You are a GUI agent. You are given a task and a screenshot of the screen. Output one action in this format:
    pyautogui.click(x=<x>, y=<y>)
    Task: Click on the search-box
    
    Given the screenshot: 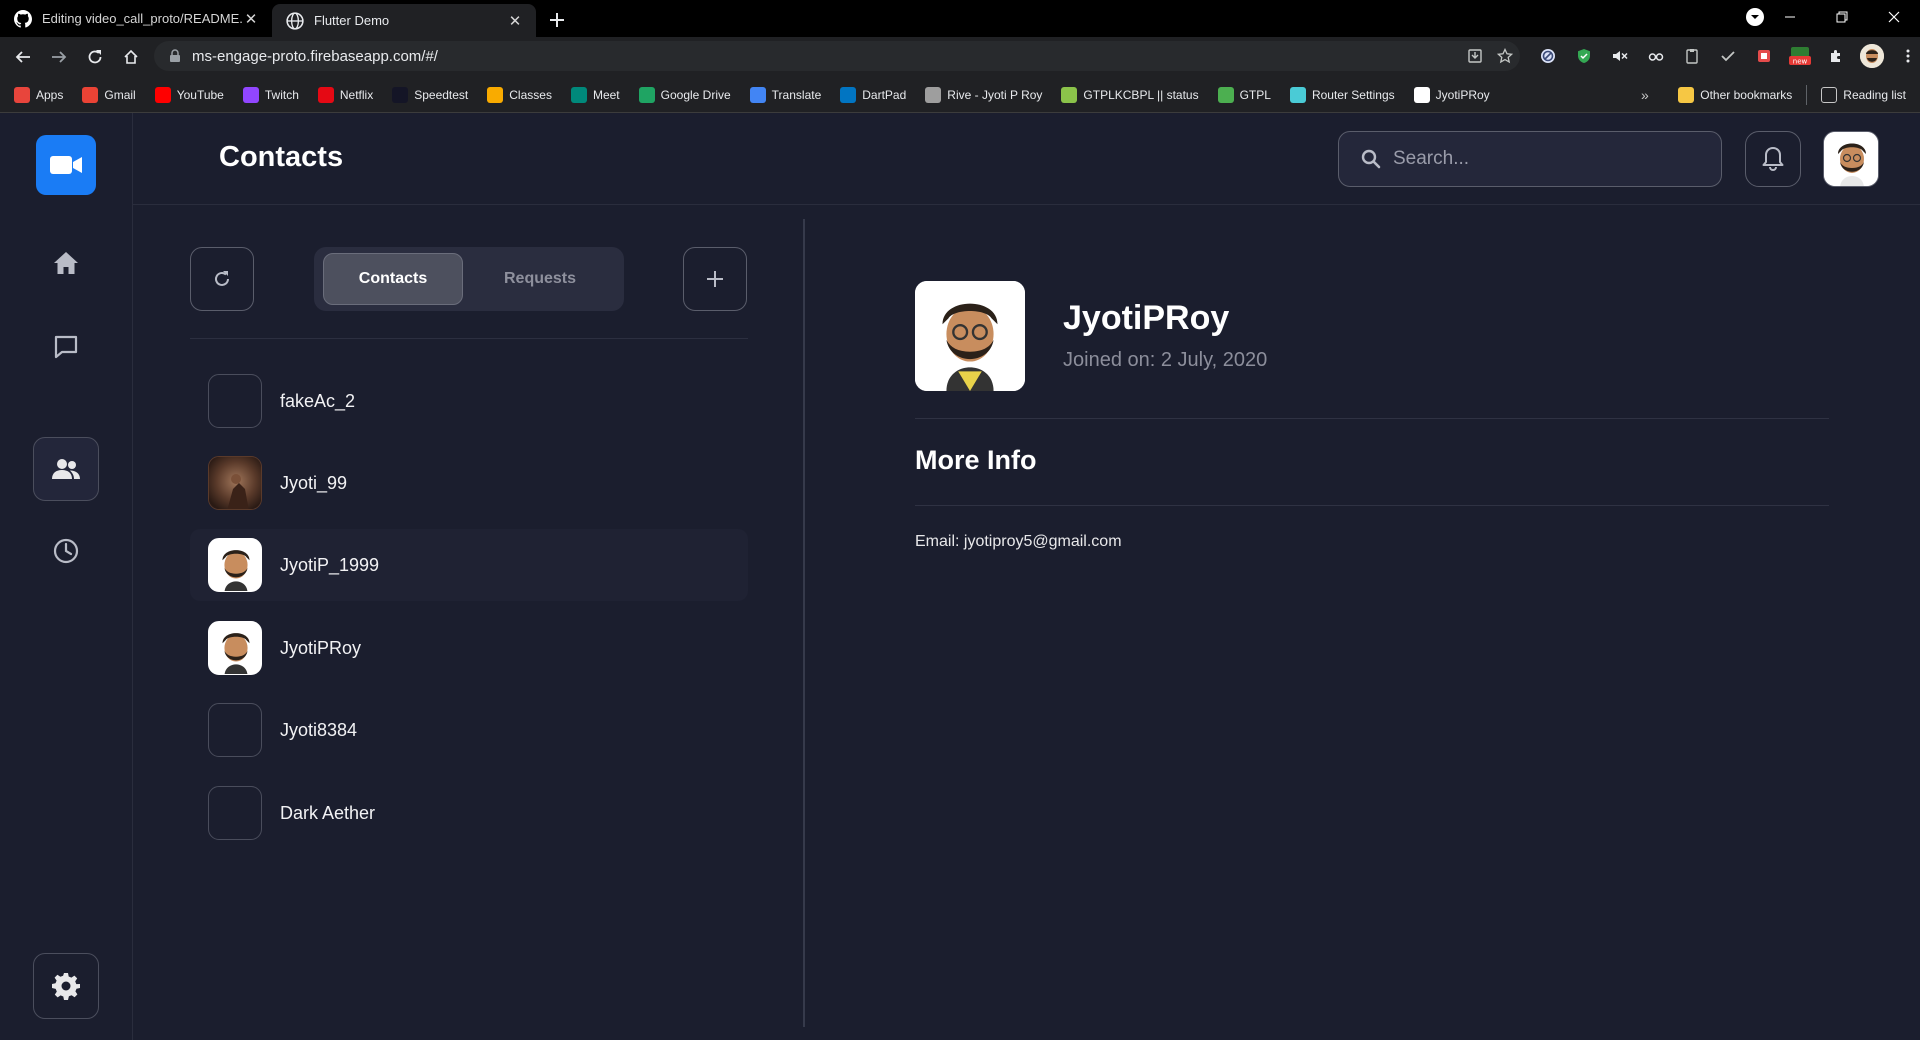 What is the action you would take?
    pyautogui.click(x=1530, y=159)
    